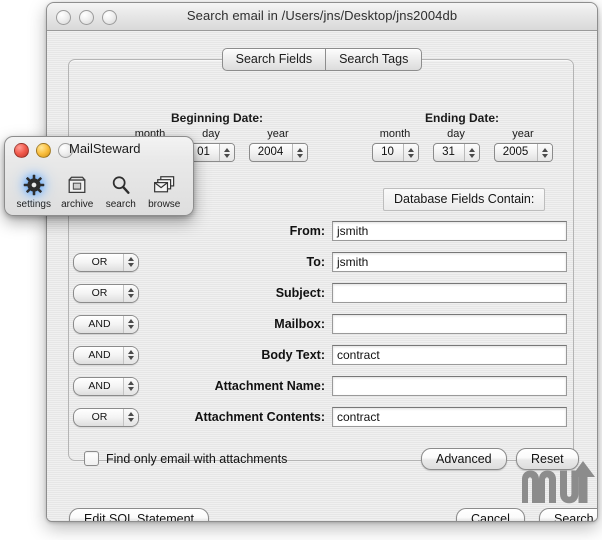  Describe the element at coordinates (273, 59) in the screenshot. I see `tab-search-fields: Search Fields` at that location.